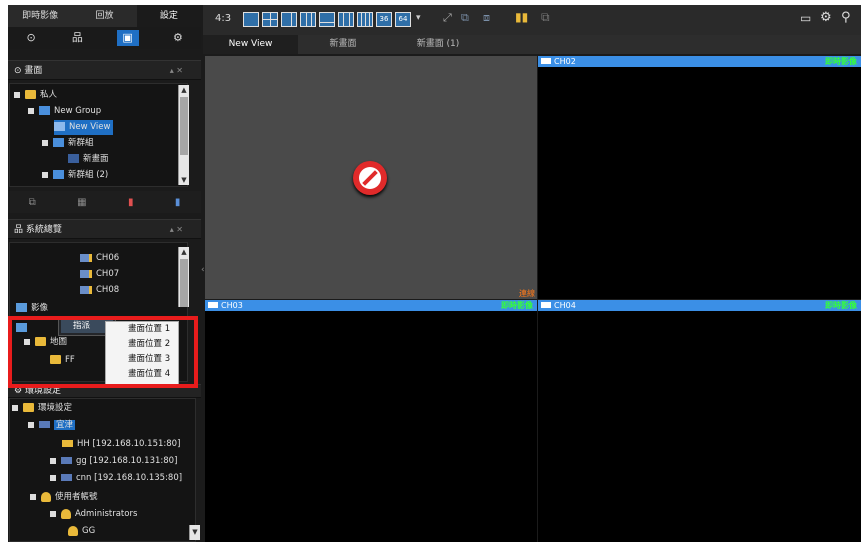  What do you see at coordinates (346, 19) in the screenshot?
I see `layout-4x4-button` at bounding box center [346, 19].